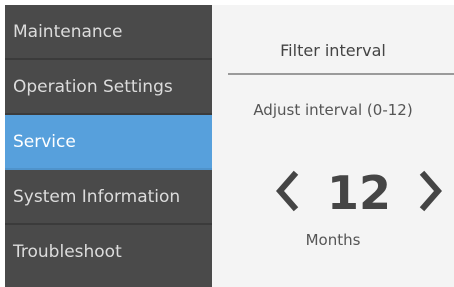 This screenshot has height=287, width=454. Describe the element at coordinates (358, 193) in the screenshot. I see `interval-value: 12` at that location.